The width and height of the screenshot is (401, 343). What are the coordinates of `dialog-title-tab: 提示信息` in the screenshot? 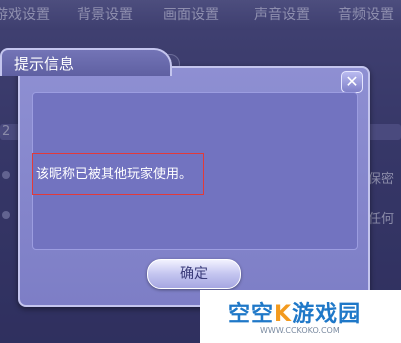 It's located at (86, 62).